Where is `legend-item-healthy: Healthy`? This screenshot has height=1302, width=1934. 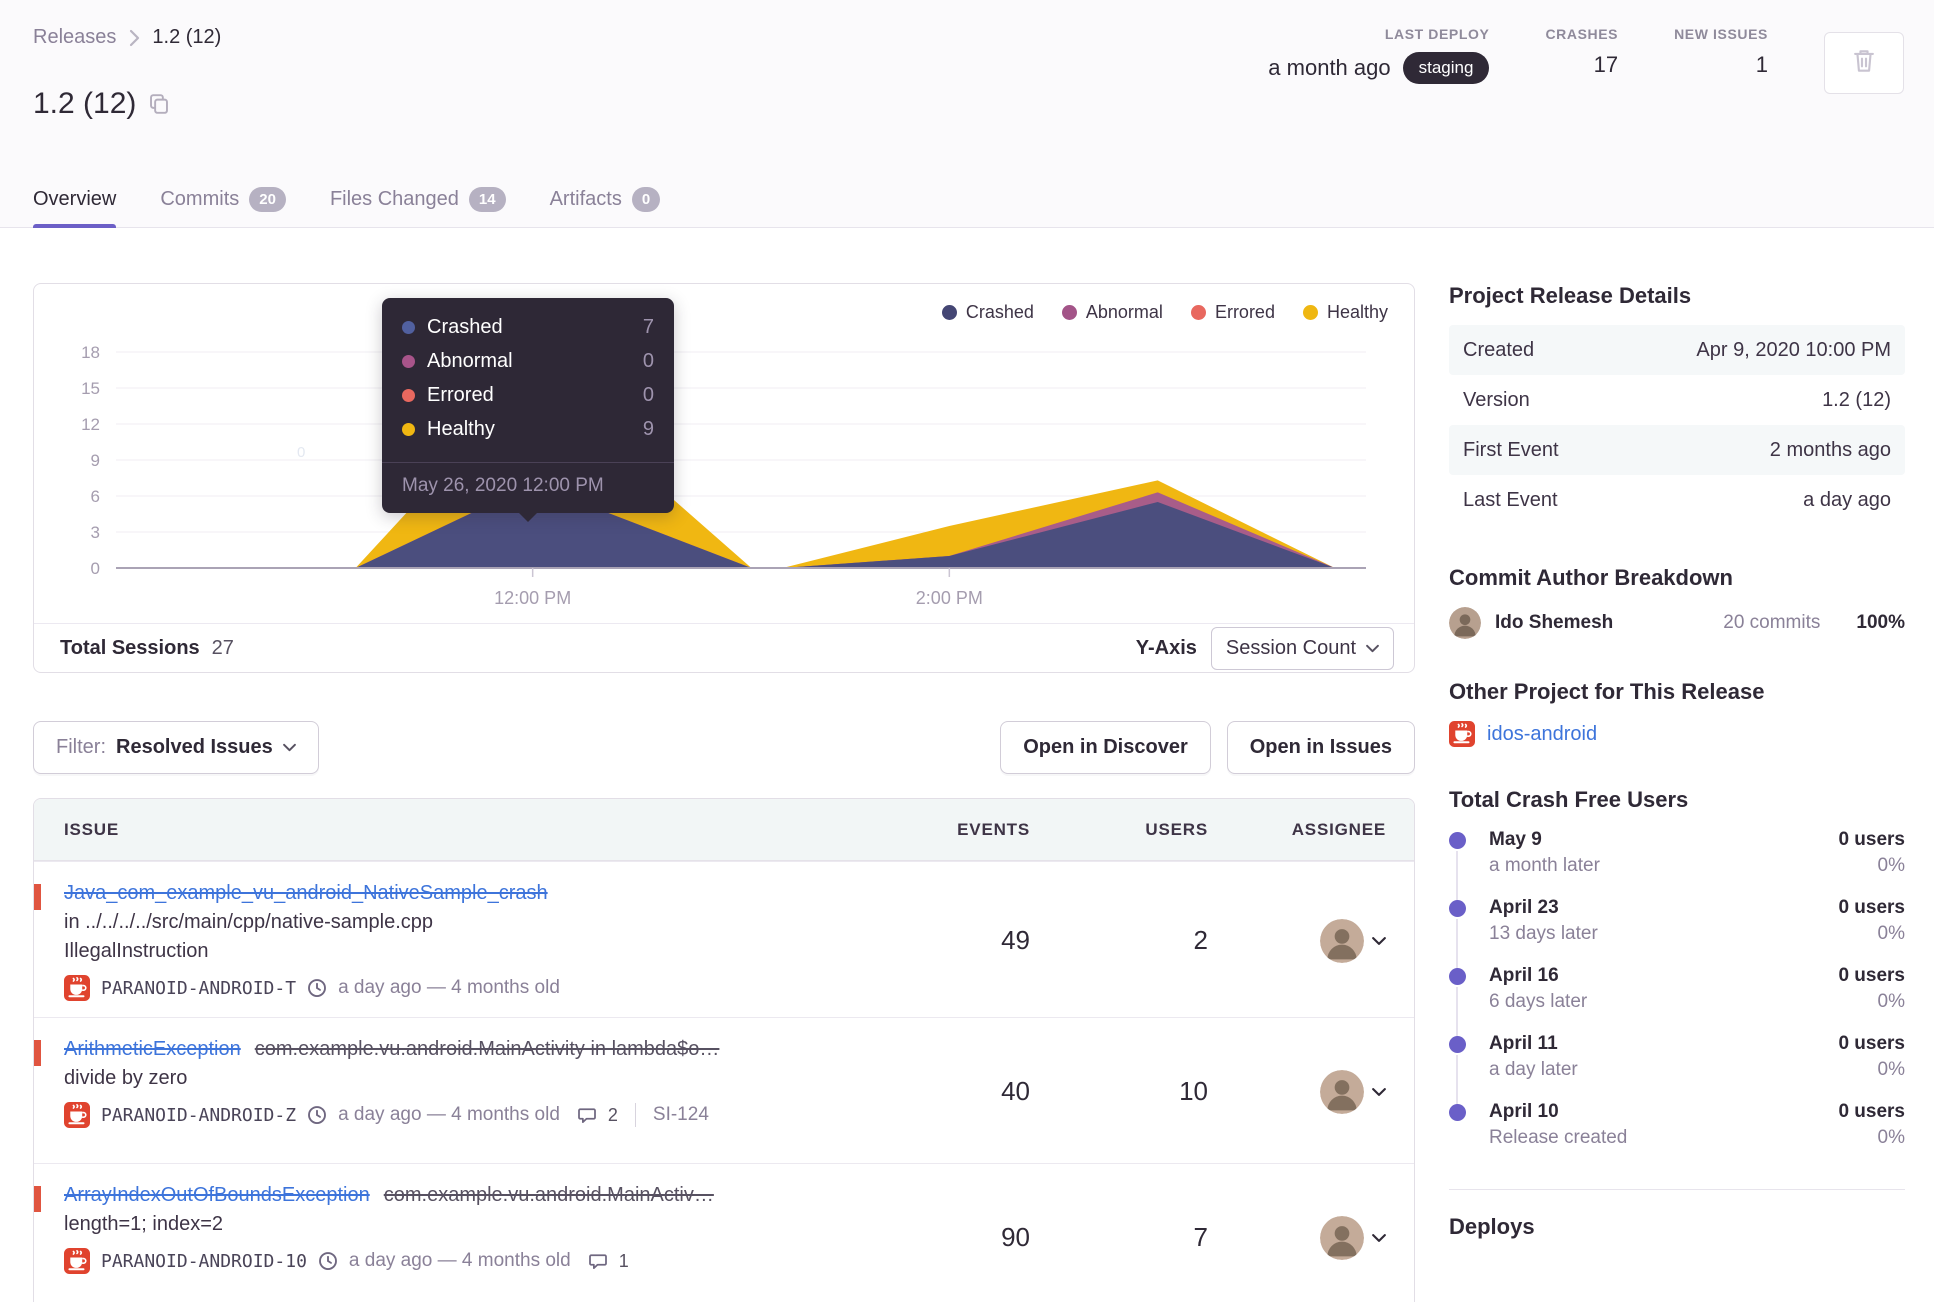
legend-item-healthy: Healthy is located at coordinates (1345, 312).